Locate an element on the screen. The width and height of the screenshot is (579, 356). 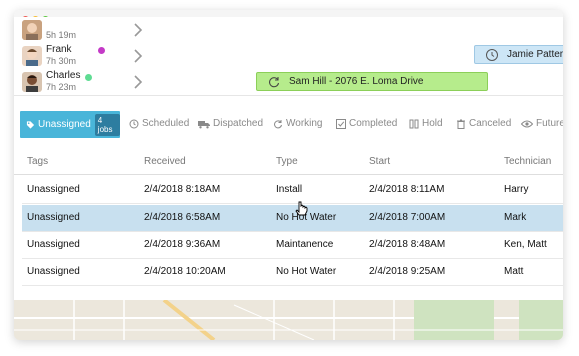
timeline-job-label: Sam Hill - 2076 E. Loma Drive is located at coordinates (356, 81).